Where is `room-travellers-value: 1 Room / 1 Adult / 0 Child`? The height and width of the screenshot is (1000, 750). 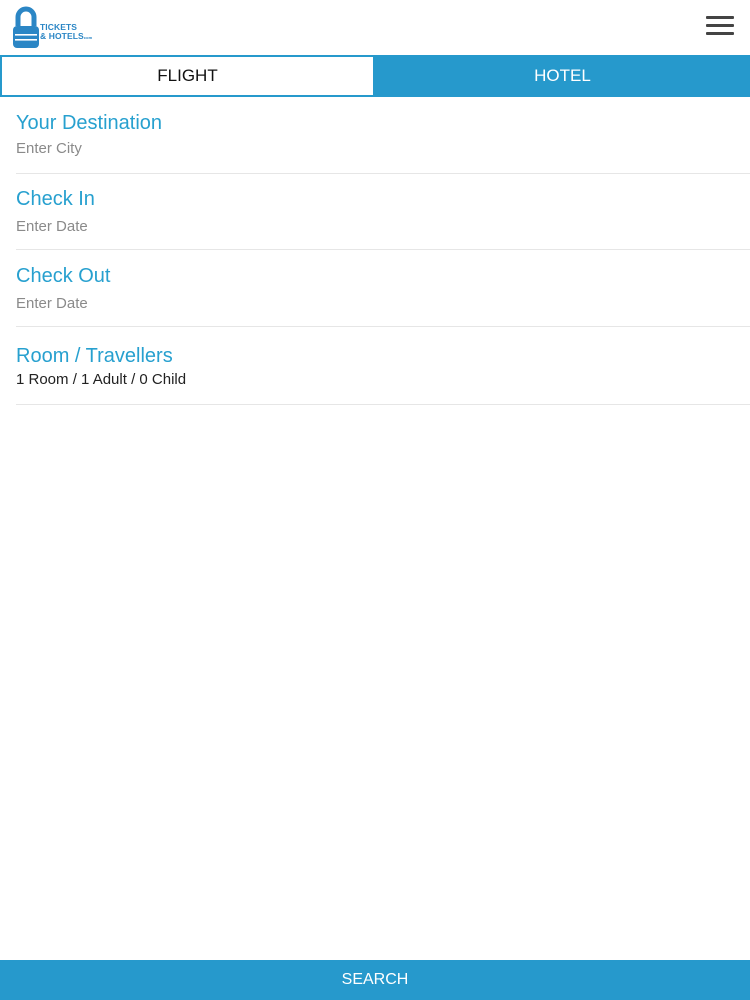 room-travellers-value: 1 Room / 1 Adult / 0 Child is located at coordinates (101, 379).